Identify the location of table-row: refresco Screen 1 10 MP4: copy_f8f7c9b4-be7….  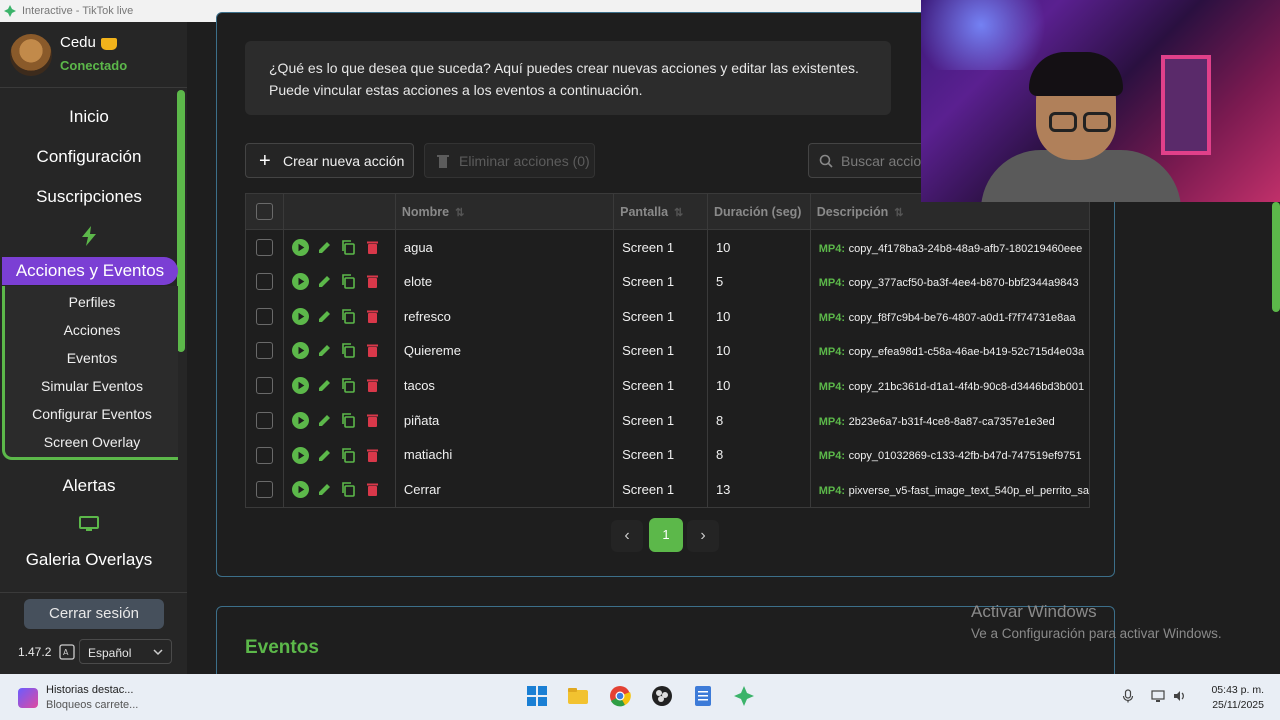
(668, 316).